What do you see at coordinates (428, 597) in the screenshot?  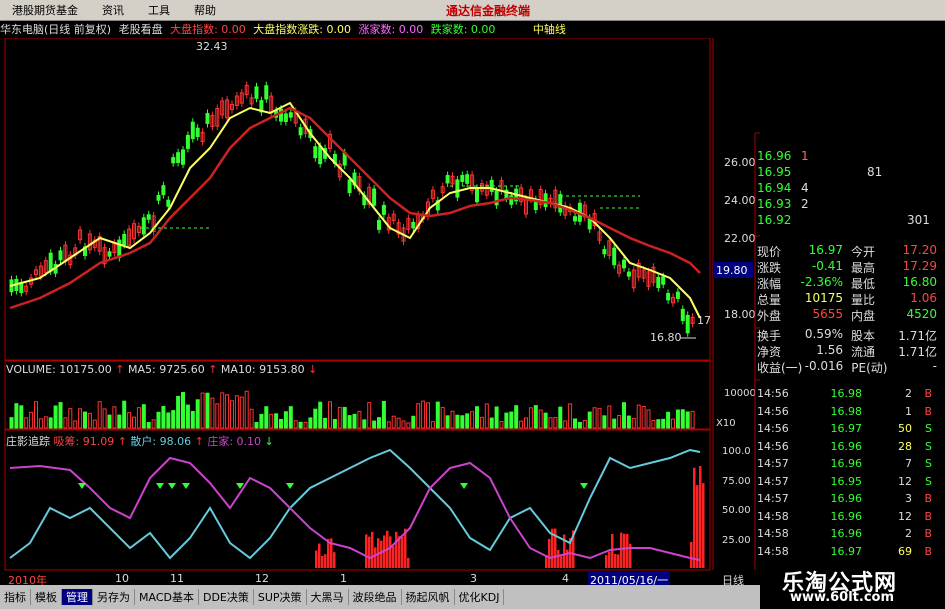 I see `tab-sail: 扬起风帆` at bounding box center [428, 597].